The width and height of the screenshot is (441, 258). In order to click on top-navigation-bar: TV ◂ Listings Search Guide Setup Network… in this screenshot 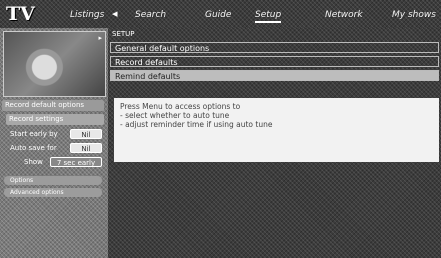, I will do `click(220, 14)`.